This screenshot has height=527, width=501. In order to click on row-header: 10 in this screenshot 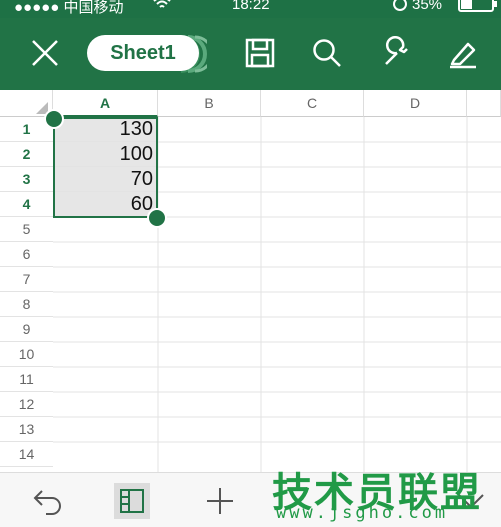, I will do `click(26, 354)`.